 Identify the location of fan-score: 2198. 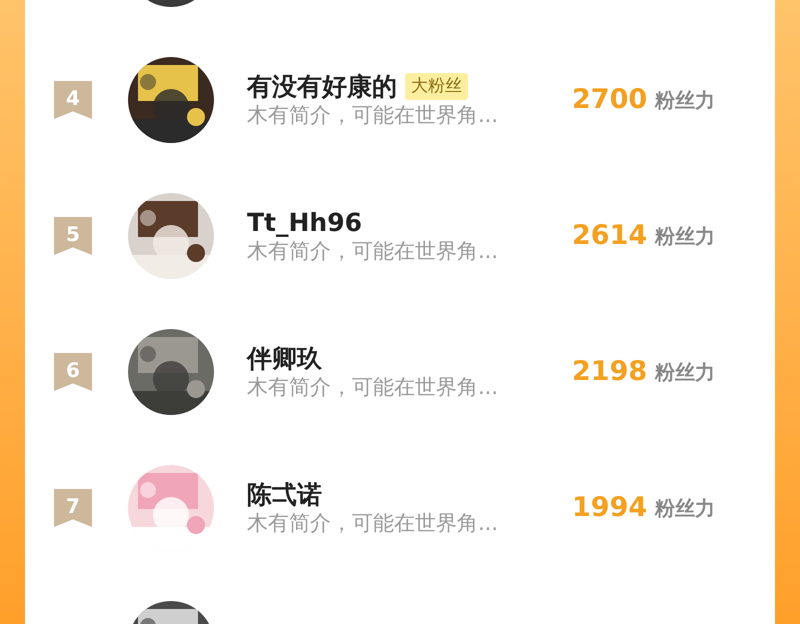
(610, 371).